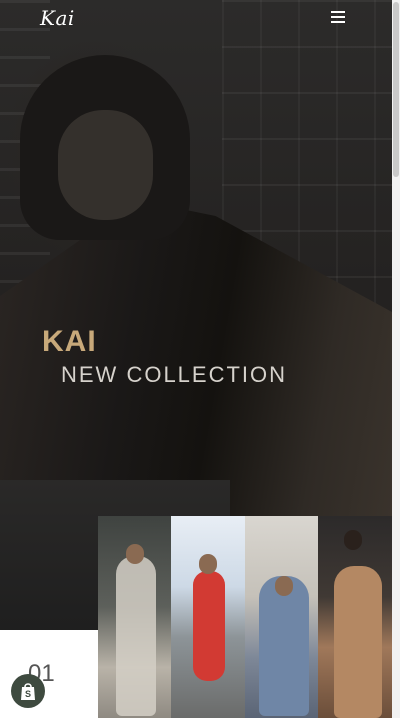 This screenshot has height=718, width=400. Describe the element at coordinates (396, 89) in the screenshot. I see `scrollbar-thumb` at that location.